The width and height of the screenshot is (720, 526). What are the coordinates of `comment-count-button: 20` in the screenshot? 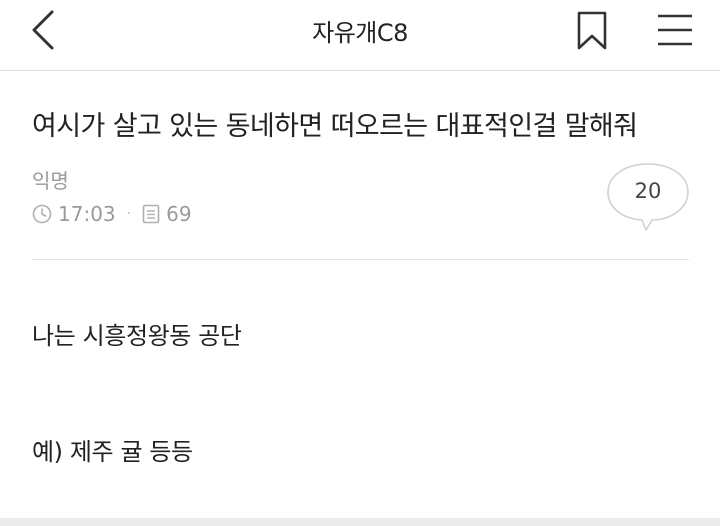 It's located at (648, 198).